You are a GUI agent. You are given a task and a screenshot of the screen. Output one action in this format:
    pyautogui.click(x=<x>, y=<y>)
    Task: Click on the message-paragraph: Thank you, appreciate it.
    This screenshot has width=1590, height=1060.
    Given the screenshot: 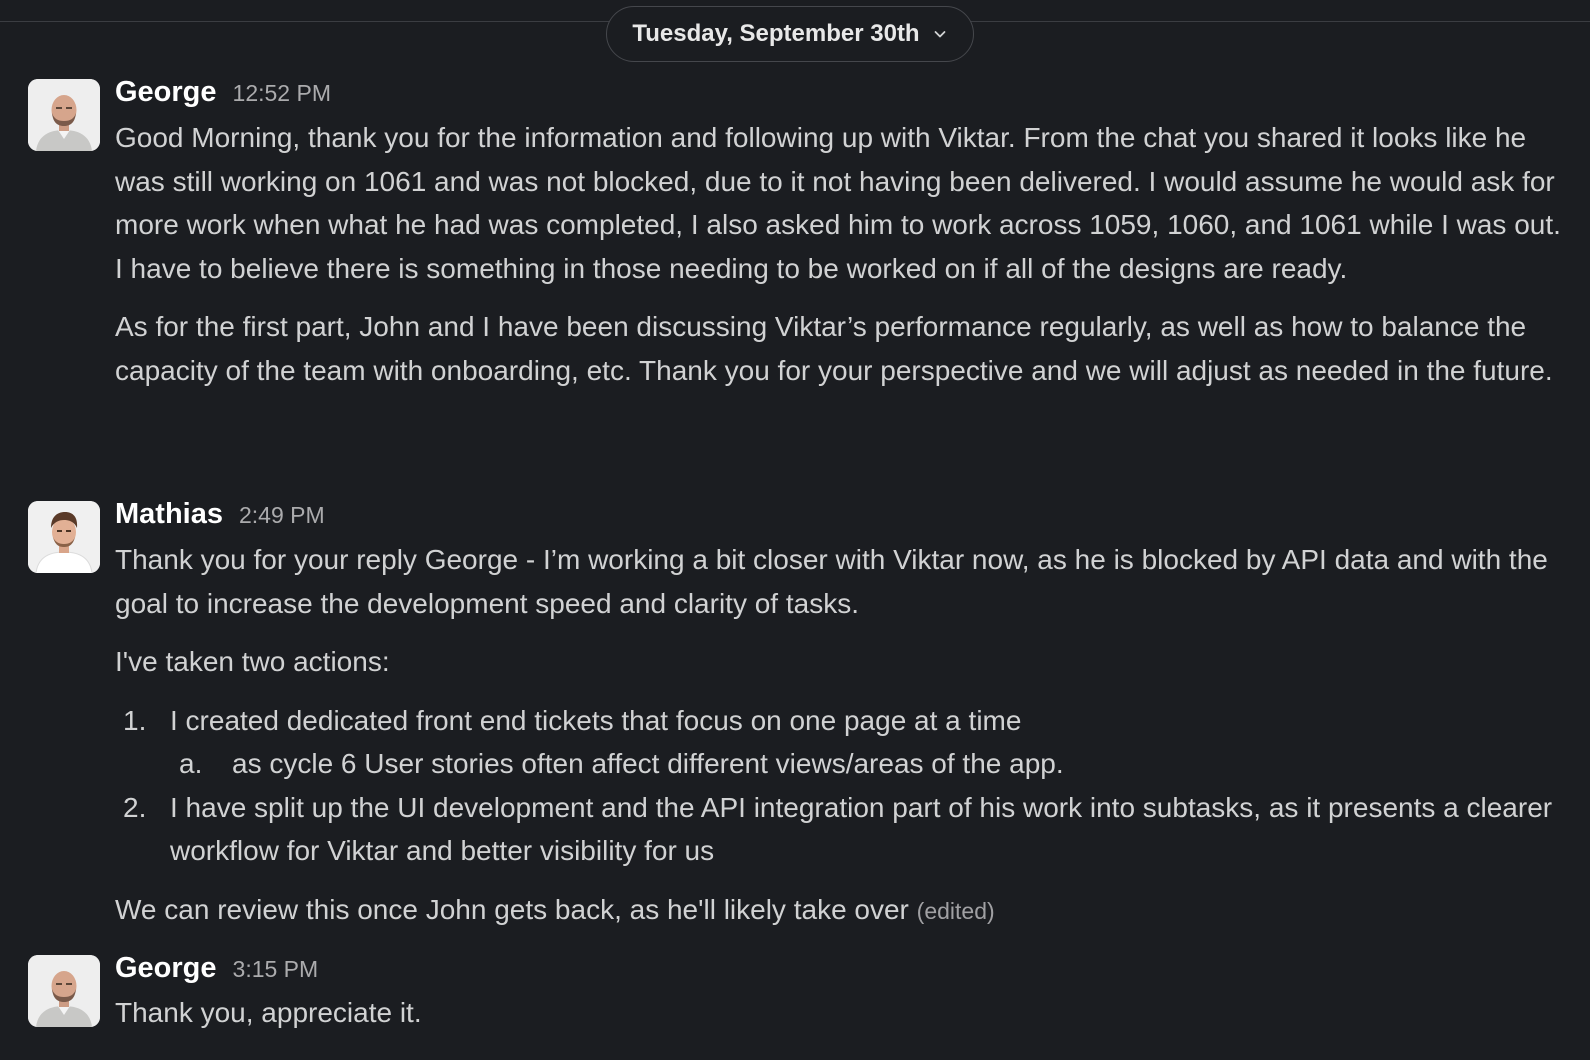 What is the action you would take?
    pyautogui.click(x=268, y=1012)
    